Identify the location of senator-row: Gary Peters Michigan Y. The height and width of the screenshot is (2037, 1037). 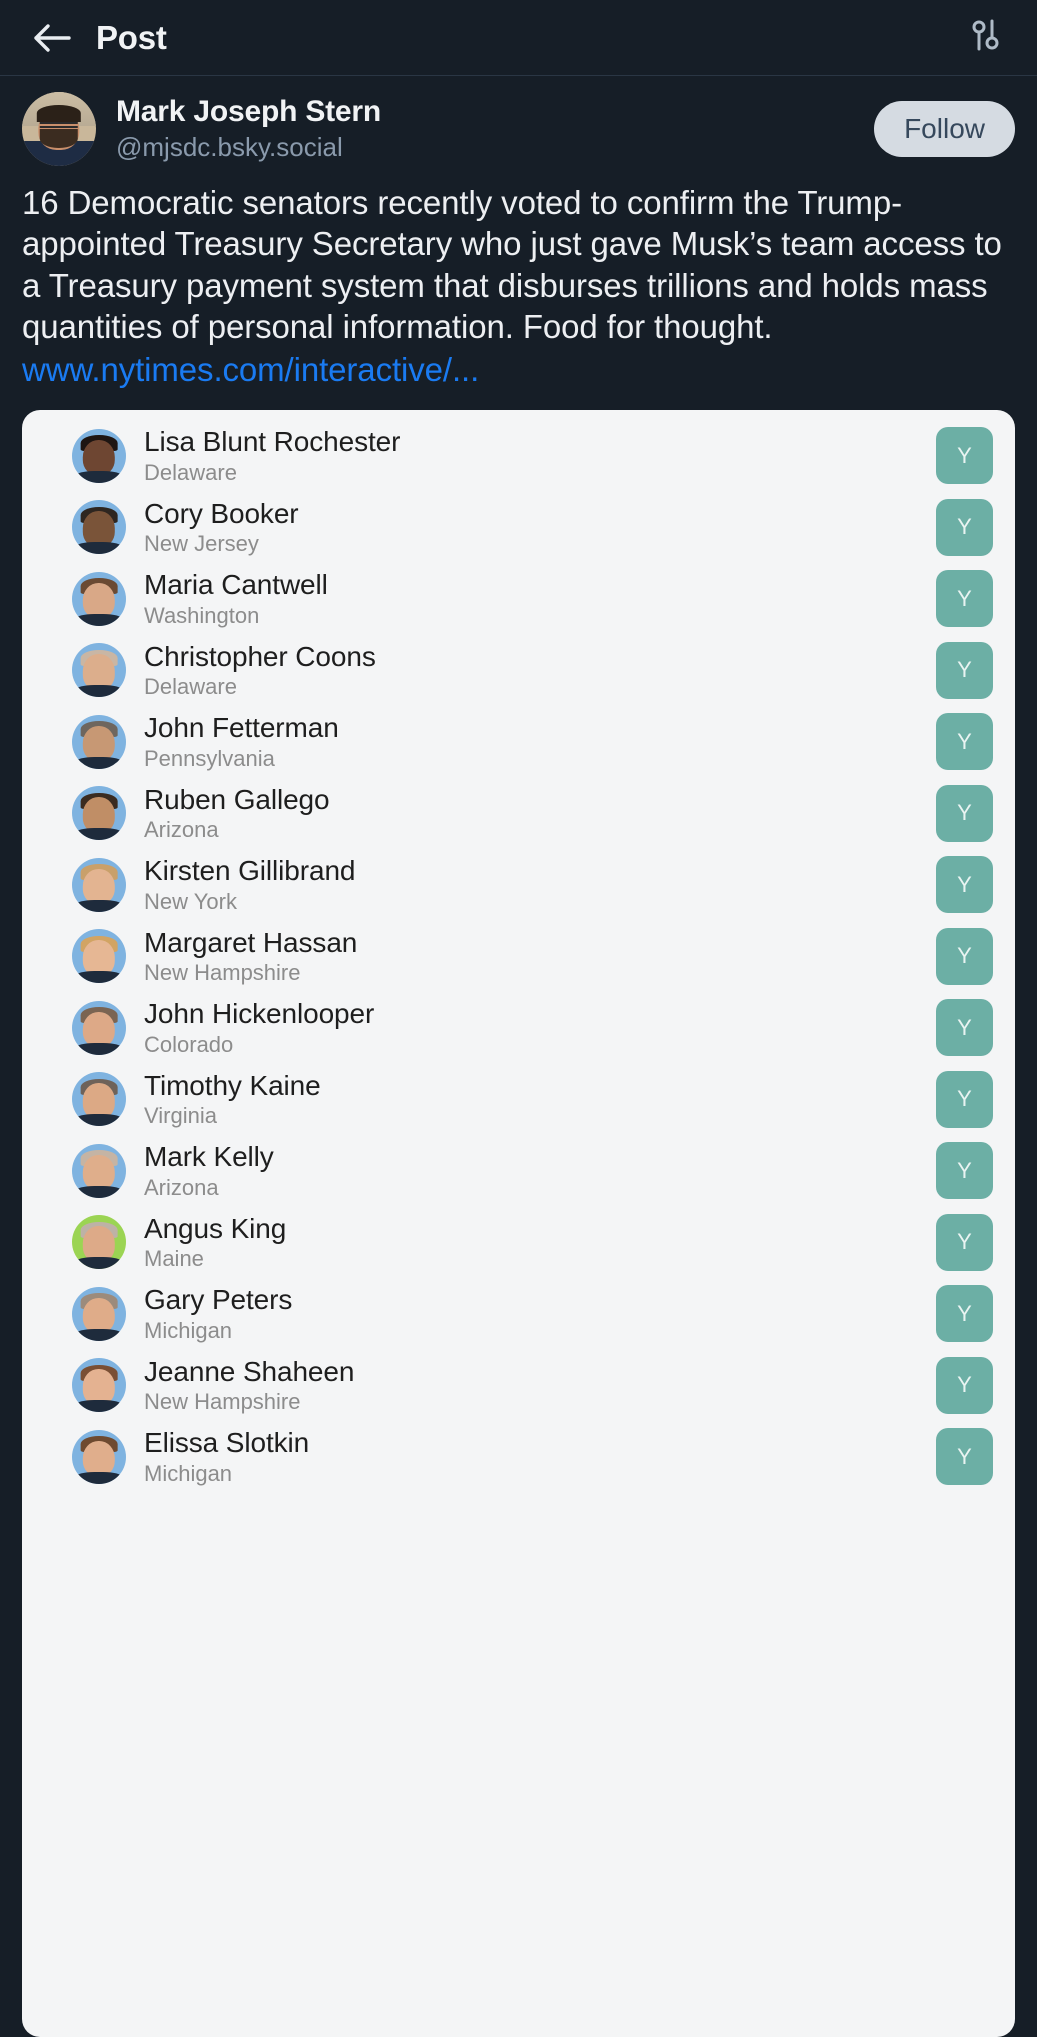
(518, 1314).